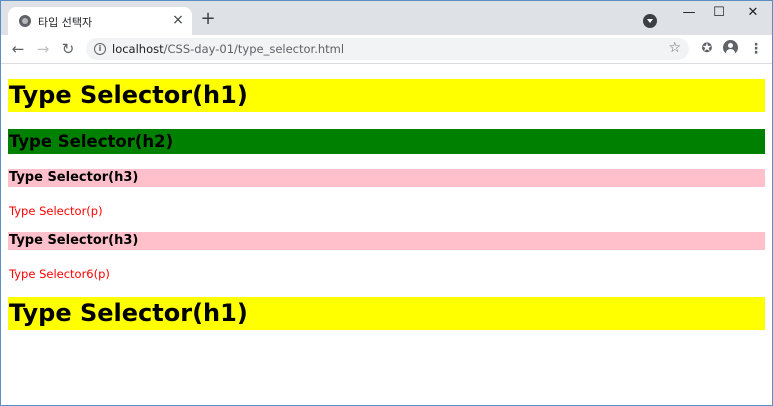  I want to click on tab-active: 타입 선택자 ×, so click(100, 21).